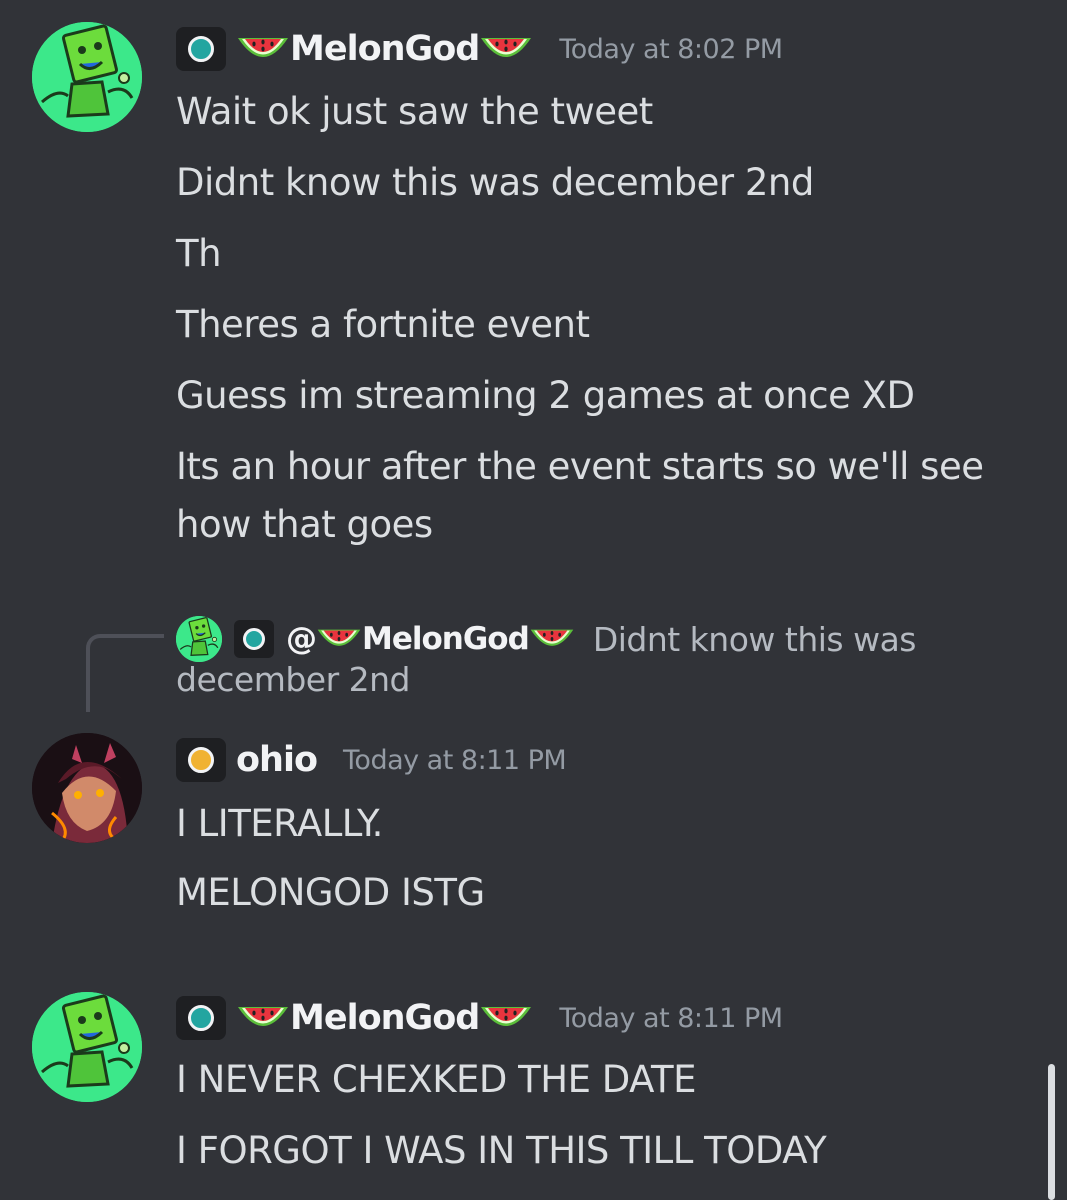  What do you see at coordinates (414, 111) in the screenshot?
I see `message-line: Wait ok just saw the tweet` at bounding box center [414, 111].